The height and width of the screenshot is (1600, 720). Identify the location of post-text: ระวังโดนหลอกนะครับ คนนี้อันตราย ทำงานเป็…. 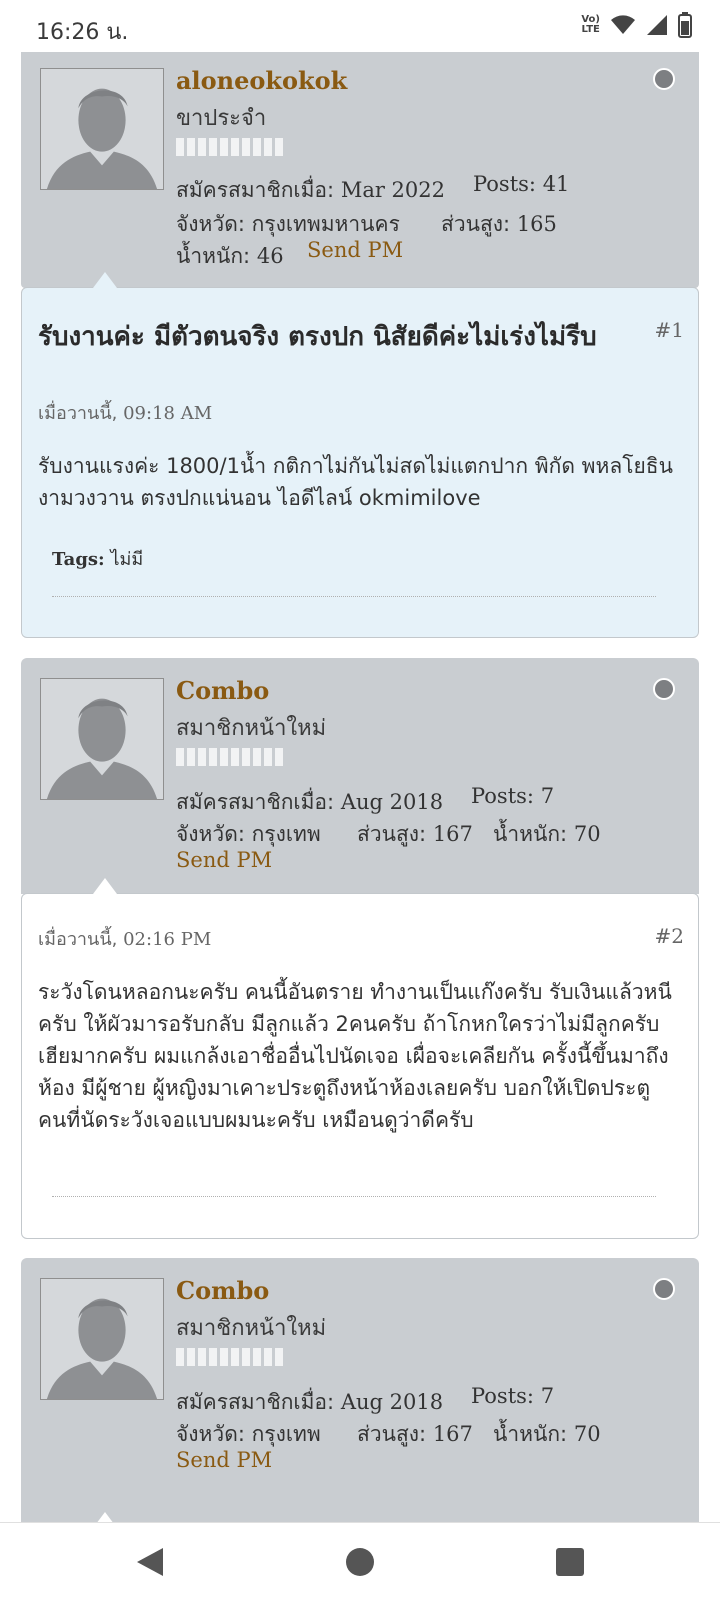
(355, 1056).